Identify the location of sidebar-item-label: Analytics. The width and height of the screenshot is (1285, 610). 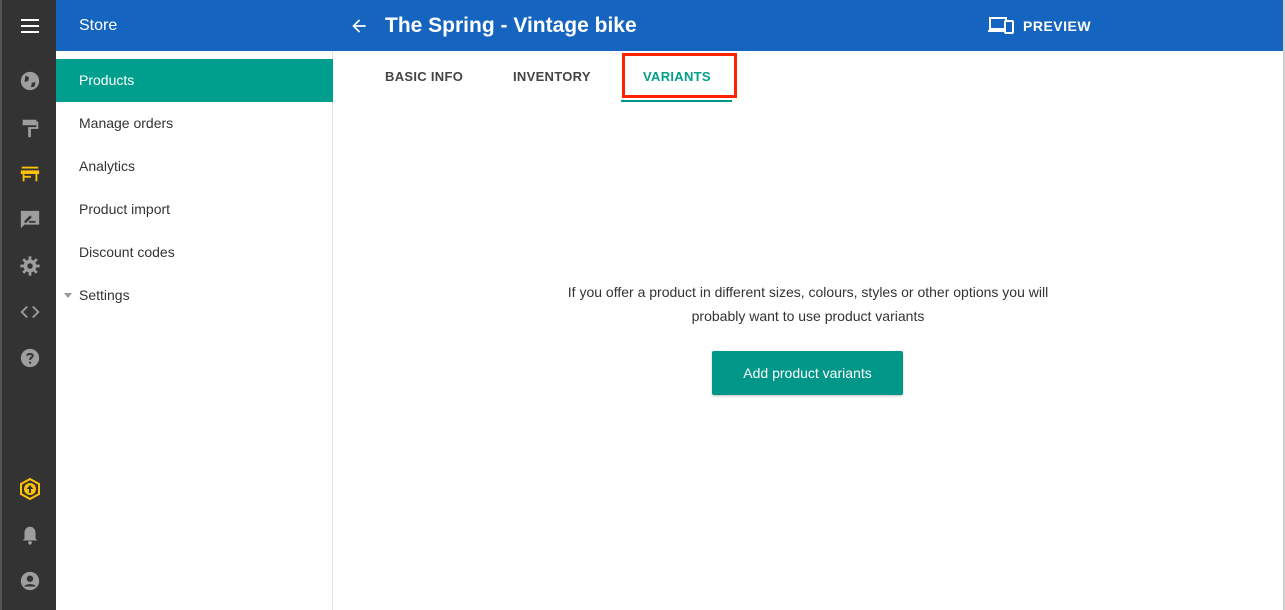
(107, 166).